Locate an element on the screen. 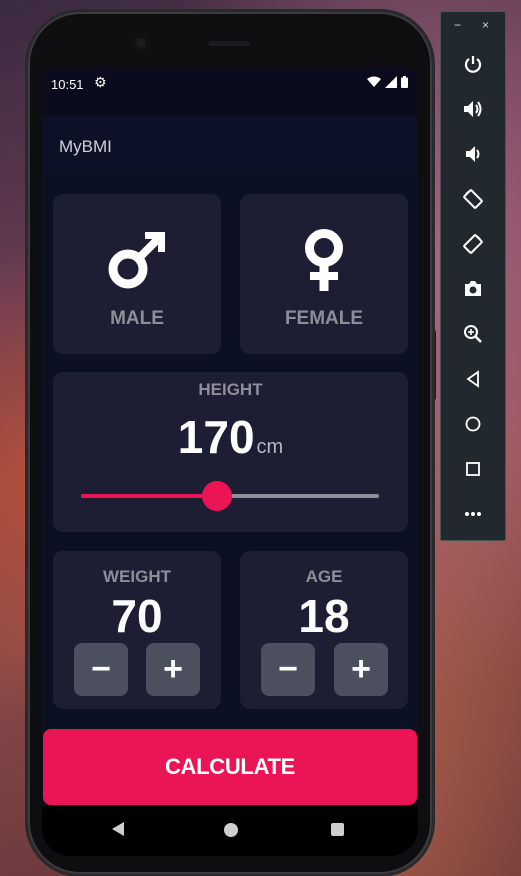 The height and width of the screenshot is (876, 521). more-icon is located at coordinates (473, 514).